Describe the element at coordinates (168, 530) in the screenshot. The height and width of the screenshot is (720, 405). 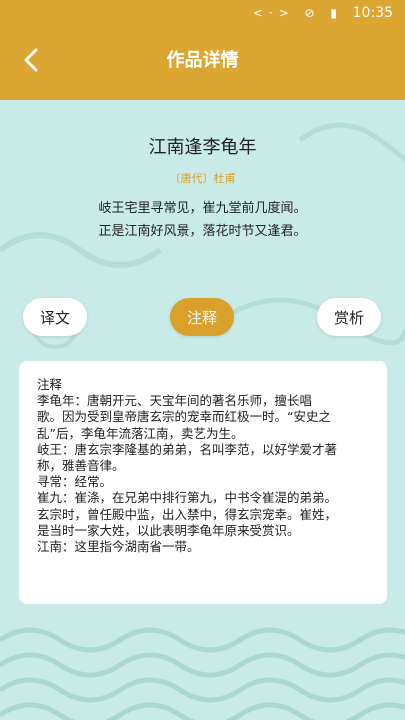
I see `annotation-line: 是当时一家大姓，以此表明李龟年原来受赏识。` at that location.